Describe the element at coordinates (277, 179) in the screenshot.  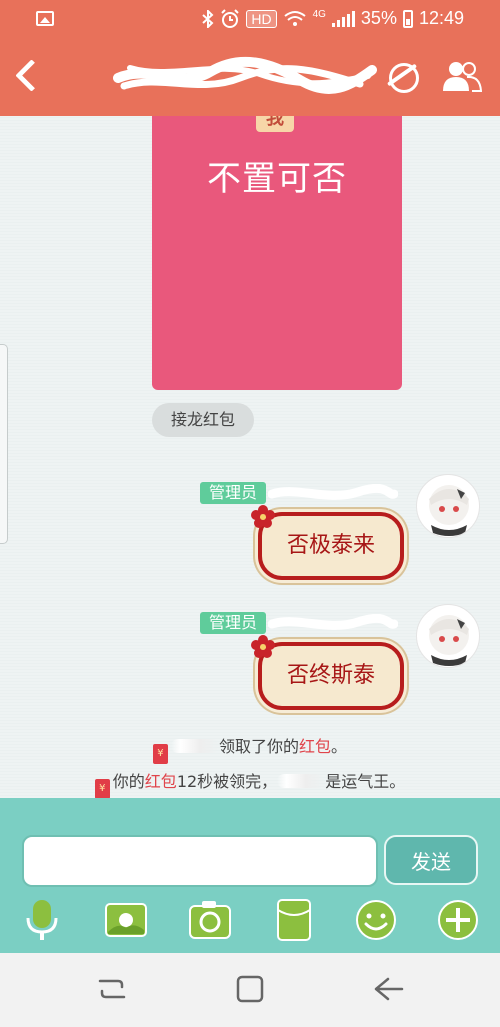
I see `card-text: 不置可否` at that location.